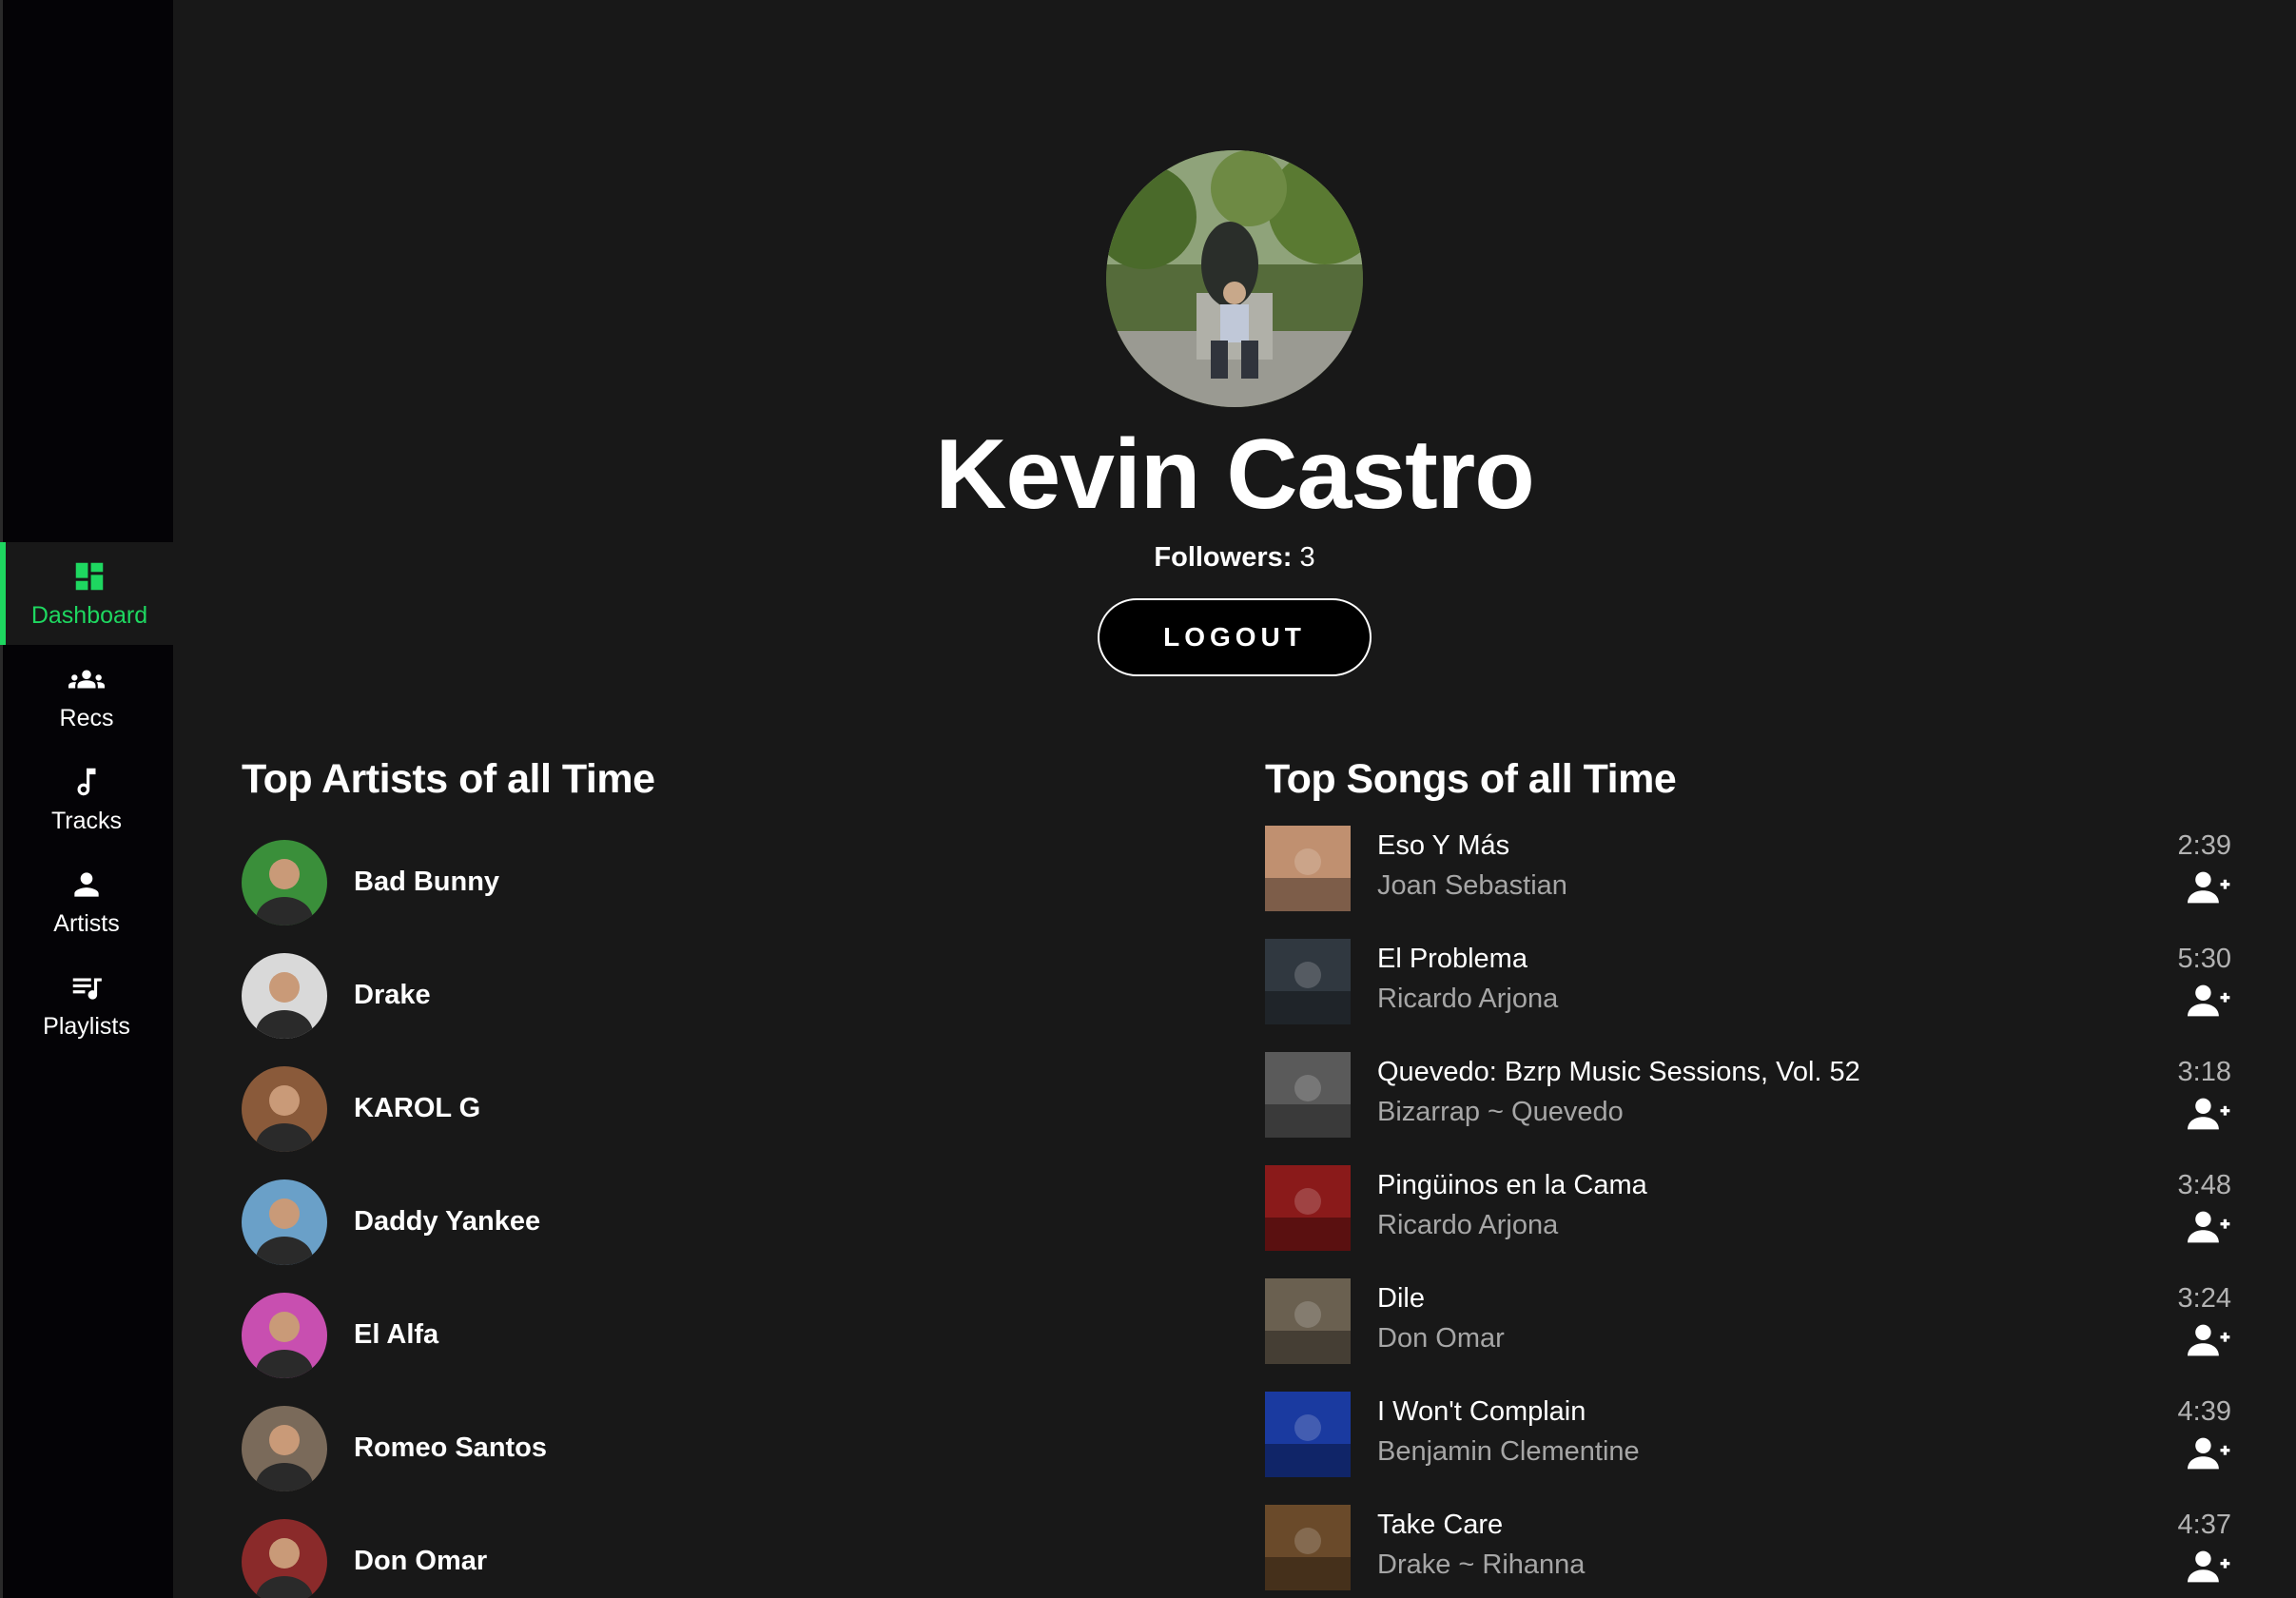 This screenshot has height=1598, width=2296. What do you see at coordinates (87, 679) in the screenshot?
I see `group-icon` at bounding box center [87, 679].